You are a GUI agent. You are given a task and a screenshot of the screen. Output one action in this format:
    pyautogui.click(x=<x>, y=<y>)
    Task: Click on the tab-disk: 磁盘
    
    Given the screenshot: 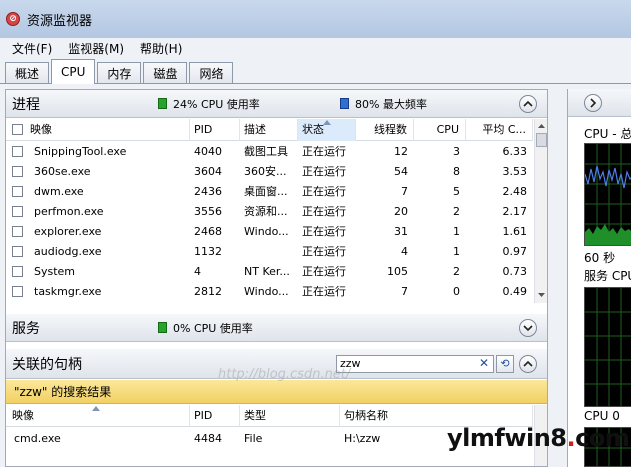 What is the action you would take?
    pyautogui.click(x=165, y=72)
    